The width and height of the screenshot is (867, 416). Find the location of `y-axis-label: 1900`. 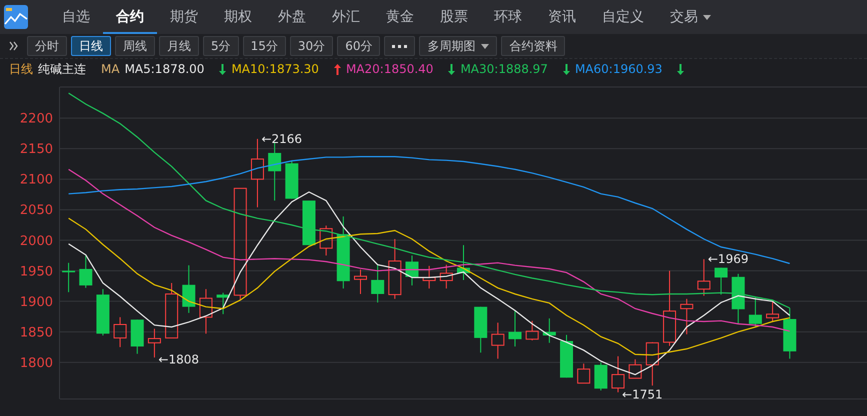

y-axis-label: 1900 is located at coordinates (36, 302).